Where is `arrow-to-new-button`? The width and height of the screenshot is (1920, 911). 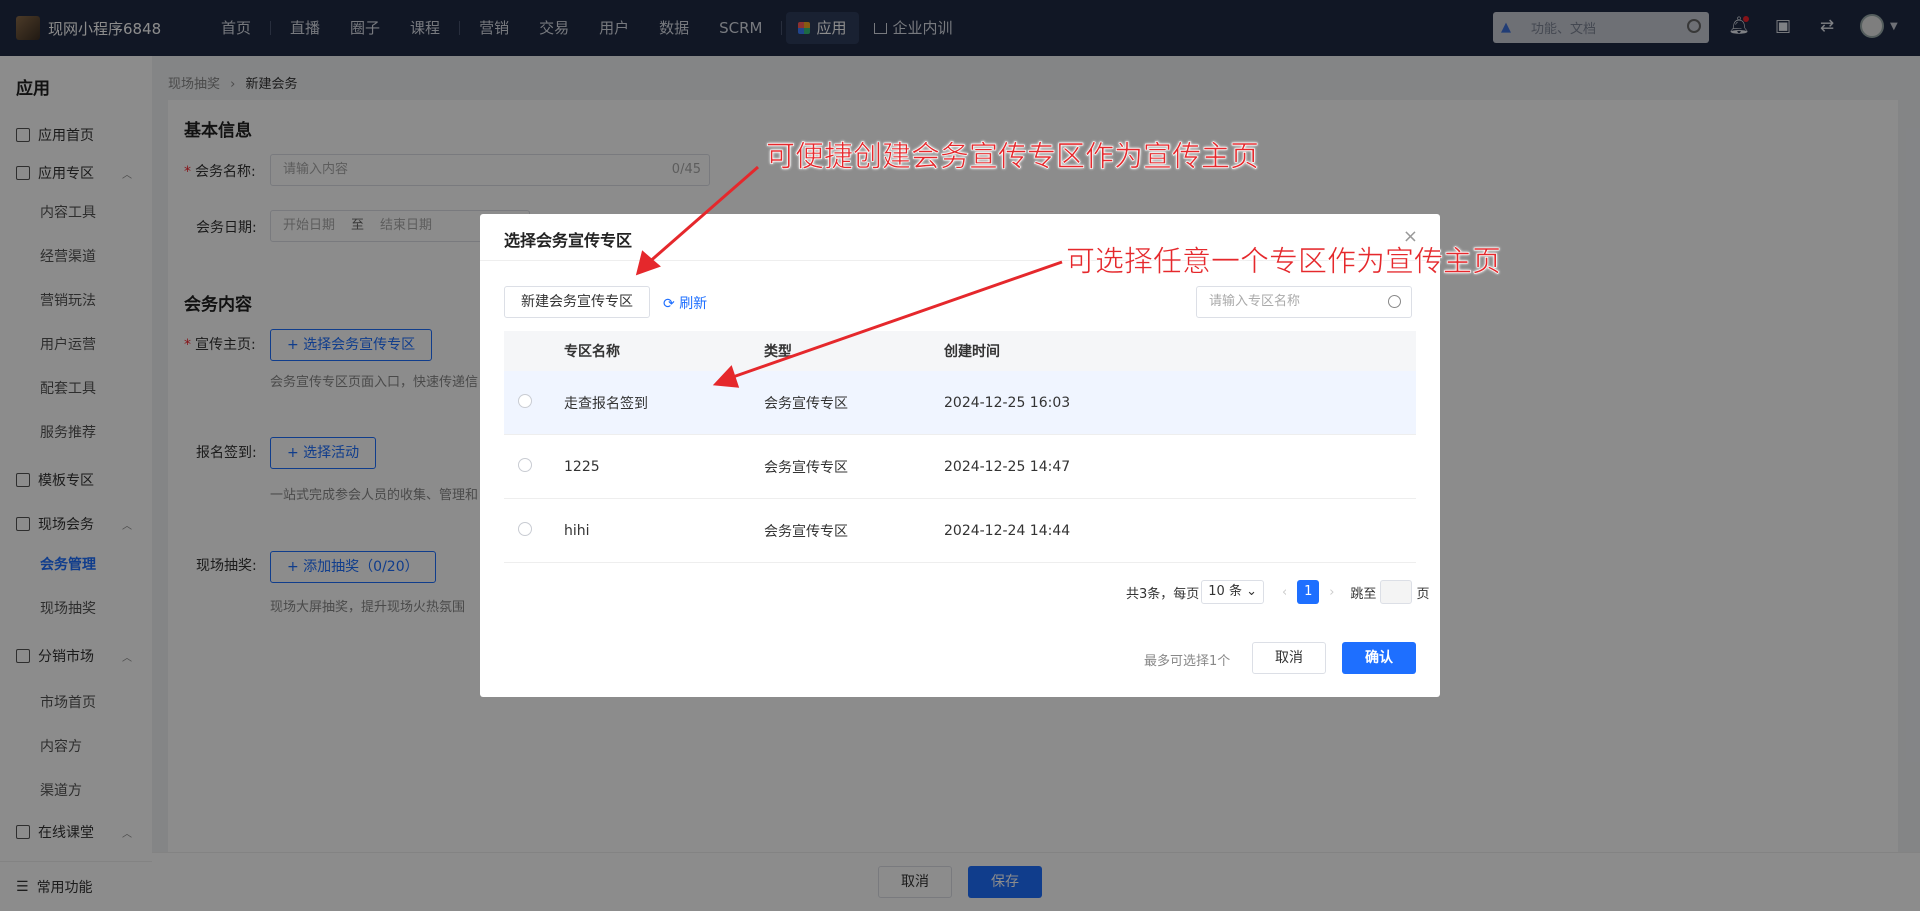
arrow-to-new-button is located at coordinates (702, 215).